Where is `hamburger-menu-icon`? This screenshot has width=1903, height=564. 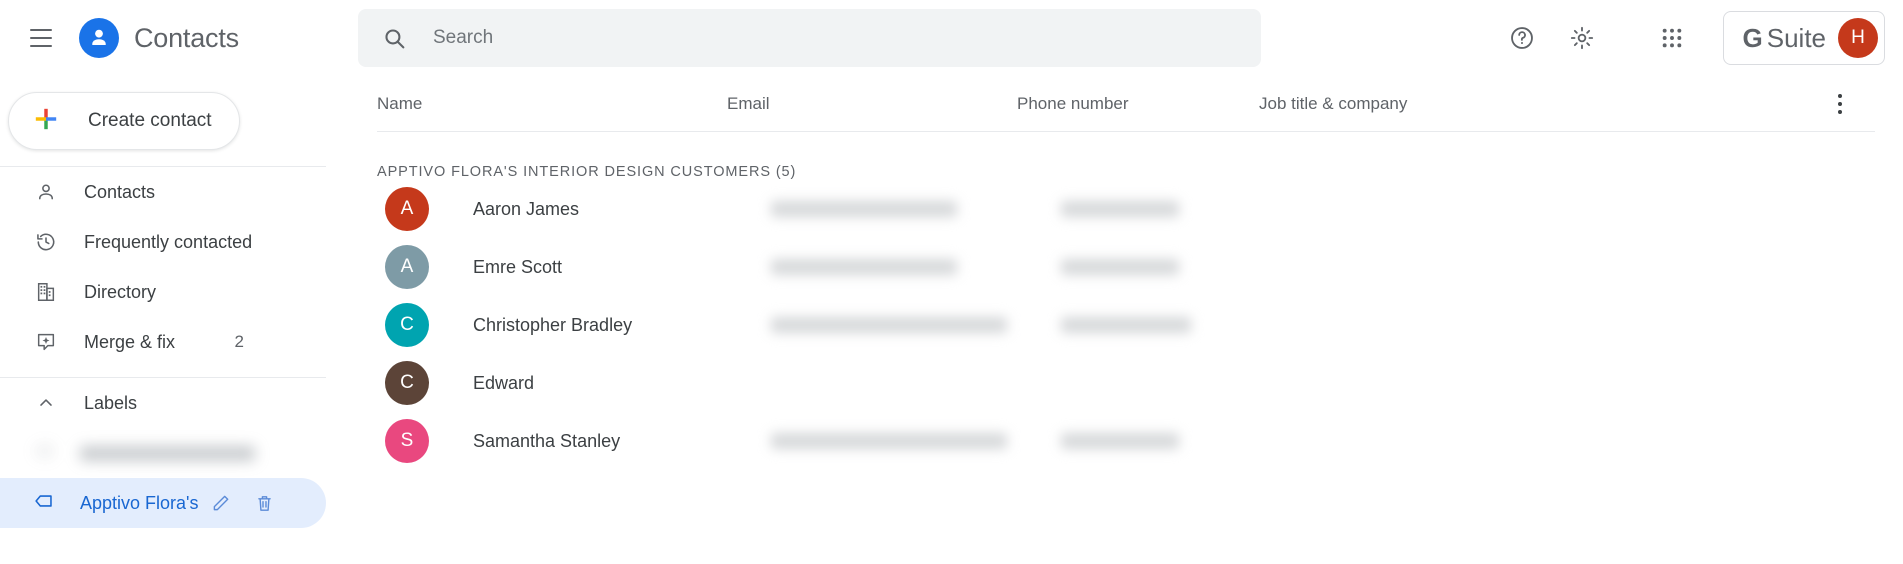
hamburger-menu-icon is located at coordinates (41, 38).